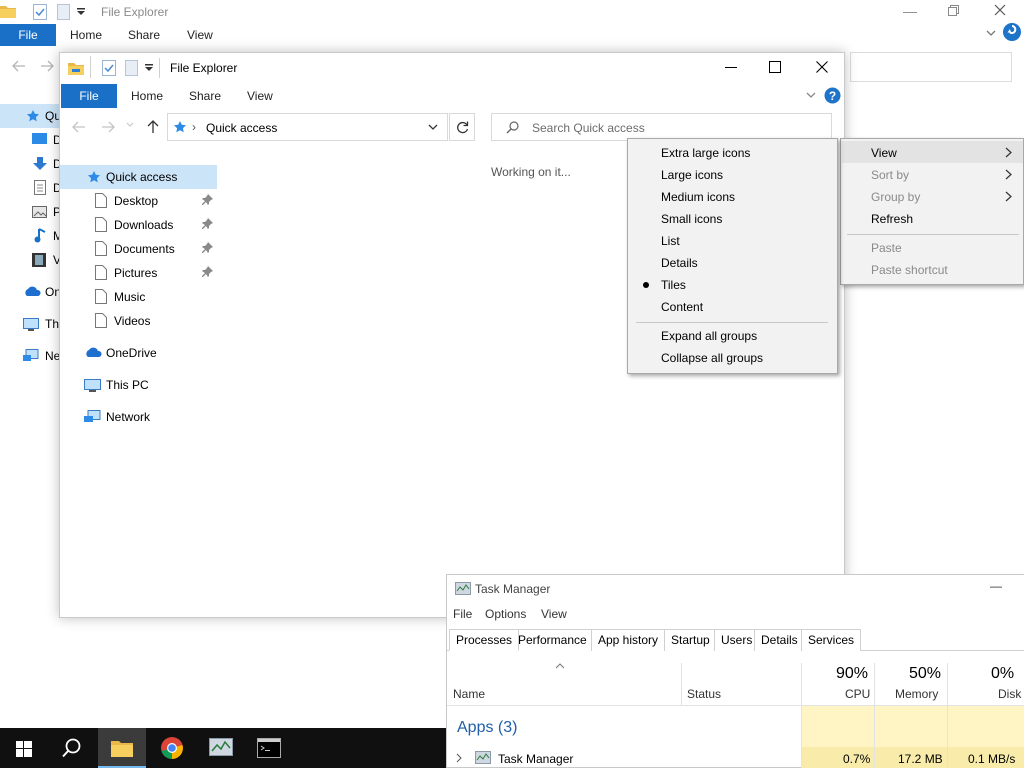 The width and height of the screenshot is (1024, 768). Describe the element at coordinates (221, 748) in the screenshot. I see `task-manager-taskbar-button` at that location.